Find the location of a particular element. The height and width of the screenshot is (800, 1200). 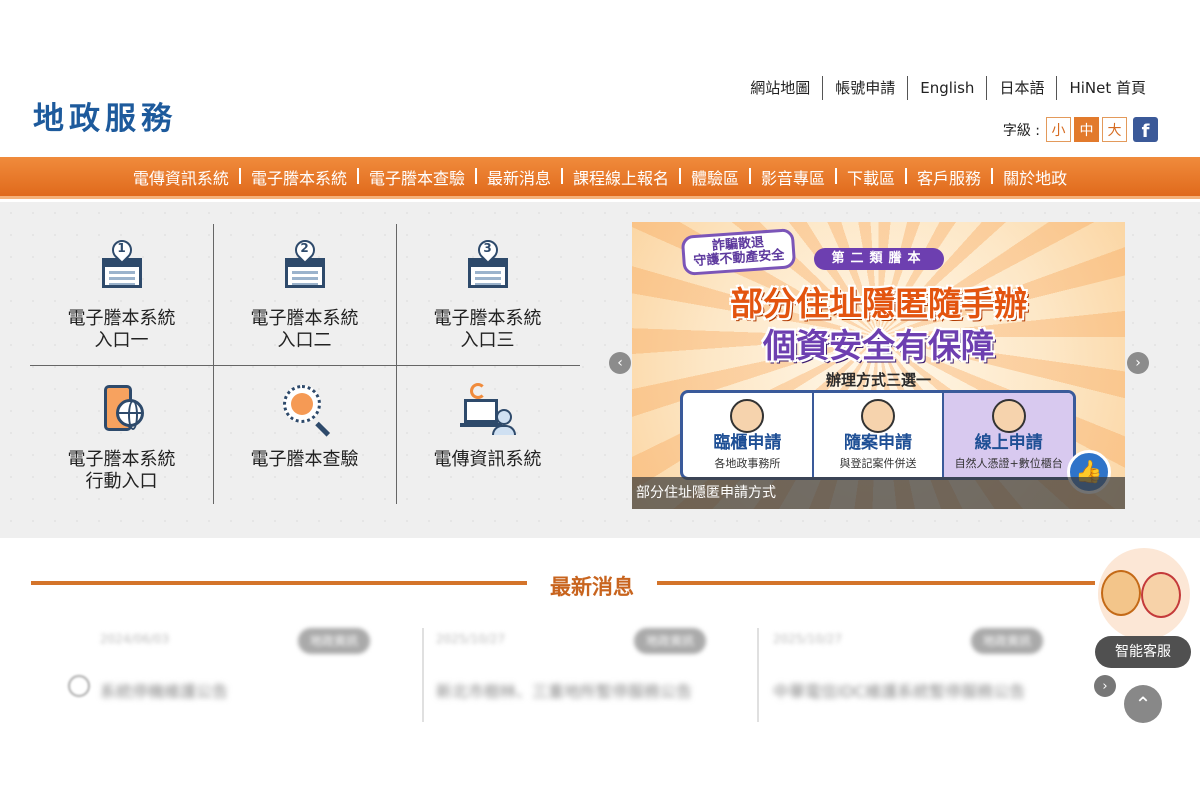

laptop-user-icon is located at coordinates (487, 409).